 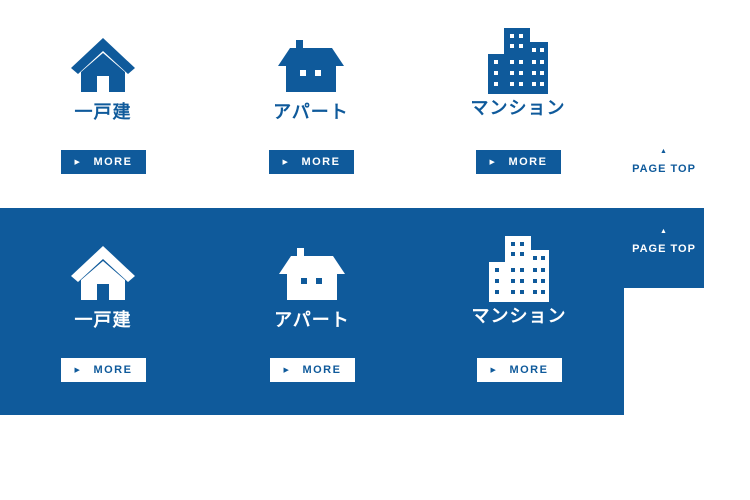 I want to click on page-top-link-light: ▲ PAGE TOP, so click(x=664, y=161).